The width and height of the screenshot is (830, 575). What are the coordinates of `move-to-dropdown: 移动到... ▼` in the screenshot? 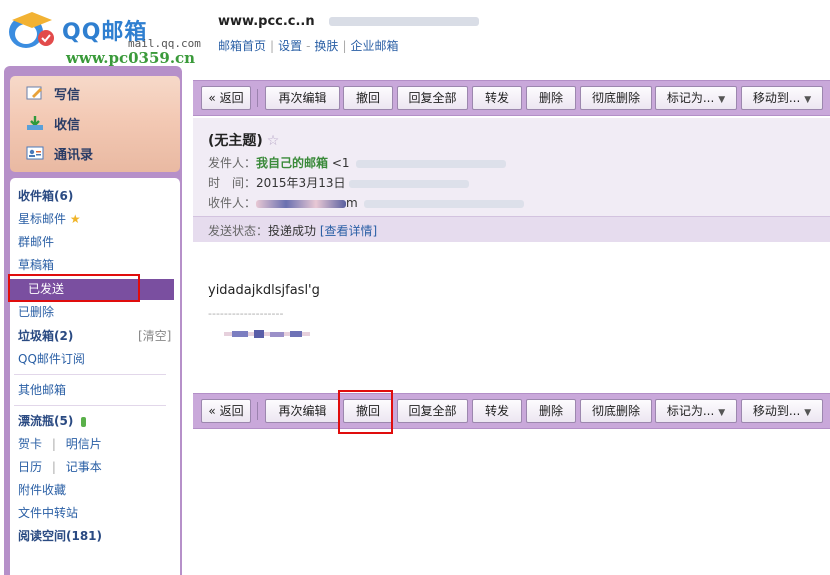 It's located at (782, 98).